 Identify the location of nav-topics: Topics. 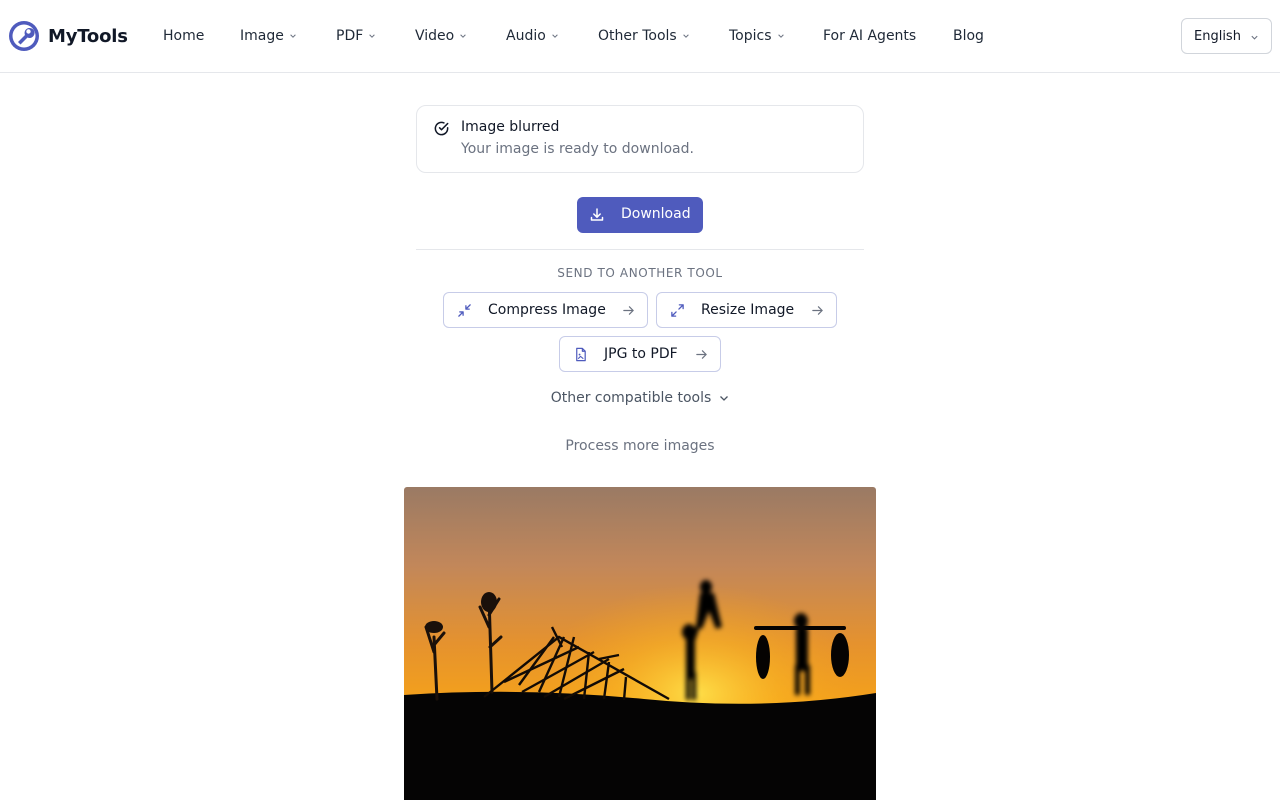
(757, 36).